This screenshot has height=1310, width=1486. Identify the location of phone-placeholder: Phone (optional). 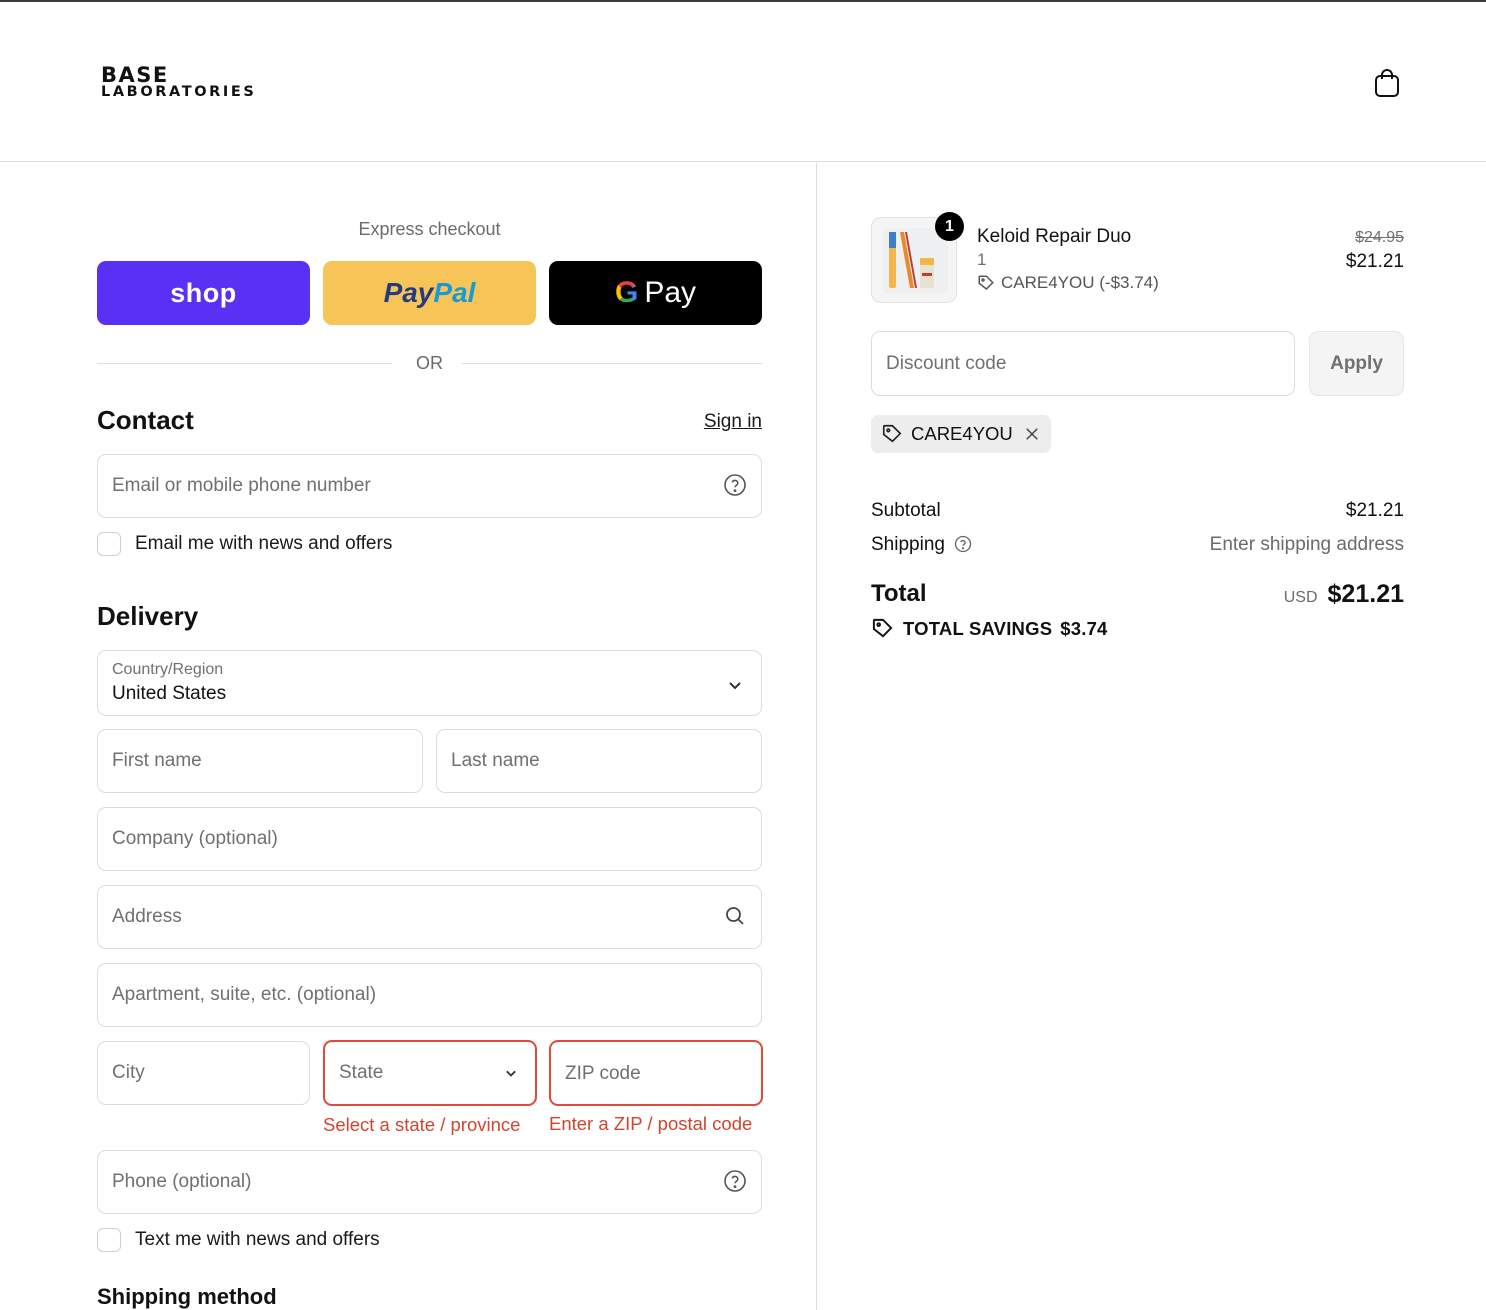
(182, 1181).